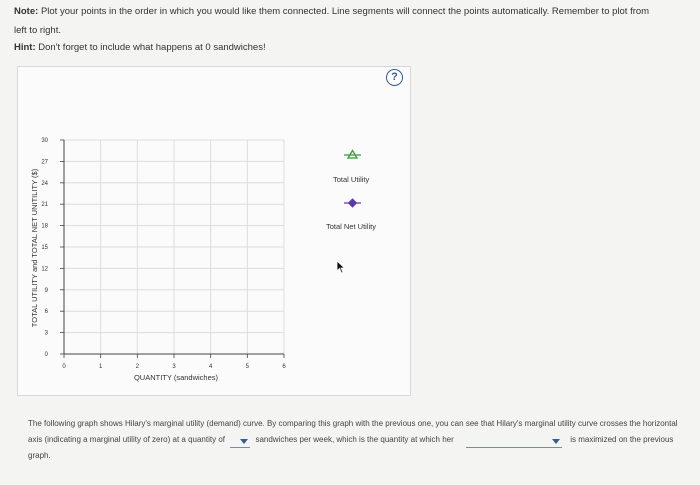 This screenshot has height=485, width=700. I want to click on y-tick-labels: 0 3 6 9 12 15 18 21 24 27 30, so click(44, 248).